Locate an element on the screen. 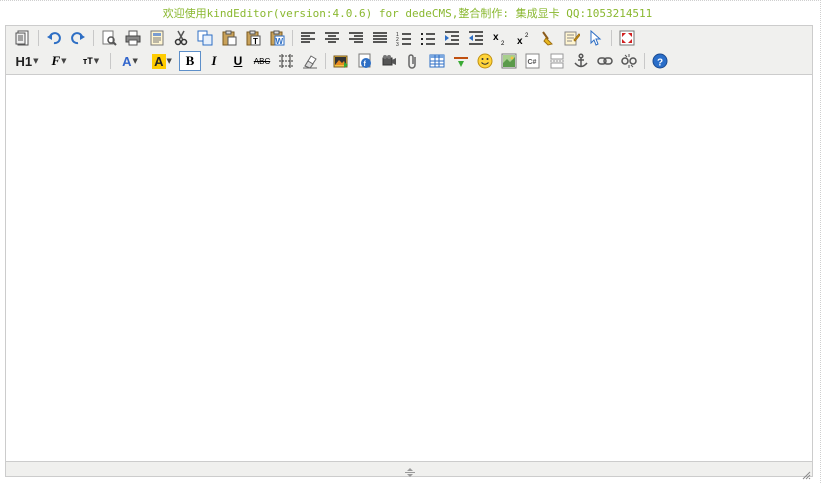 Image resolution: width=821 pixels, height=483 pixels. code-icon: C# is located at coordinates (533, 61).